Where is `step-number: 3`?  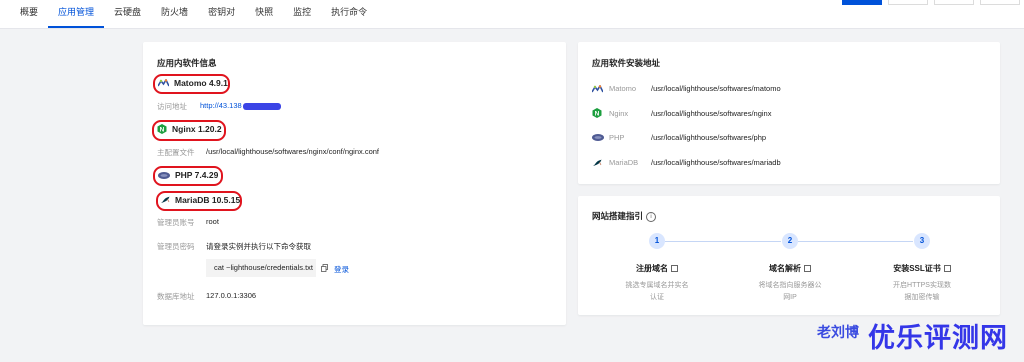 step-number: 3 is located at coordinates (922, 241).